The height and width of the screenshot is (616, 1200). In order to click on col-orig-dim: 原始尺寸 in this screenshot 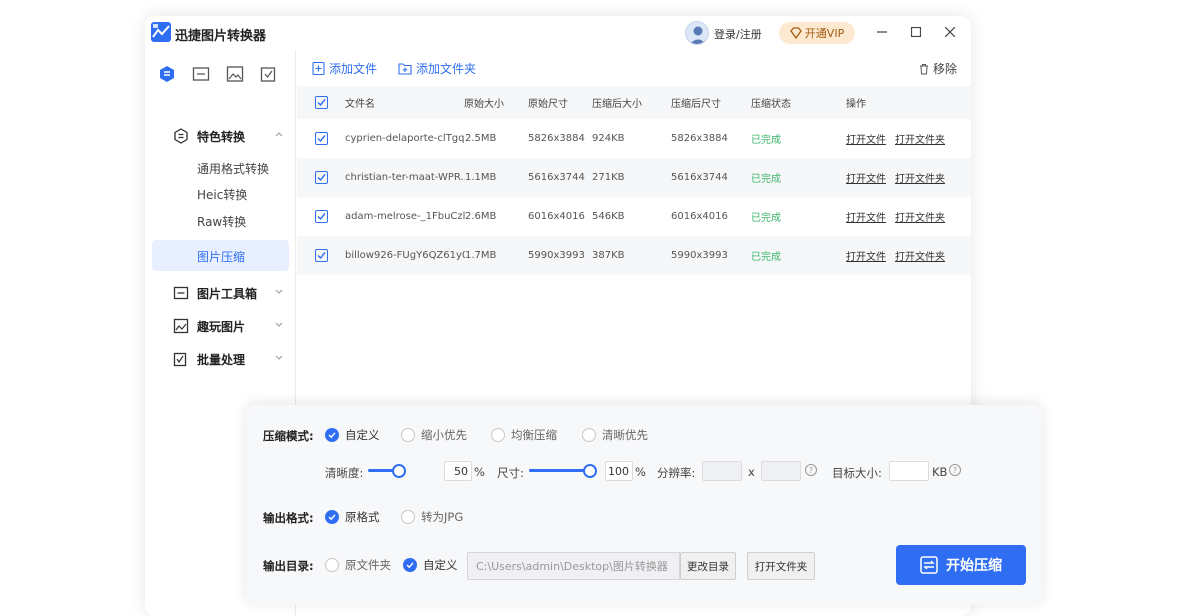, I will do `click(560, 102)`.